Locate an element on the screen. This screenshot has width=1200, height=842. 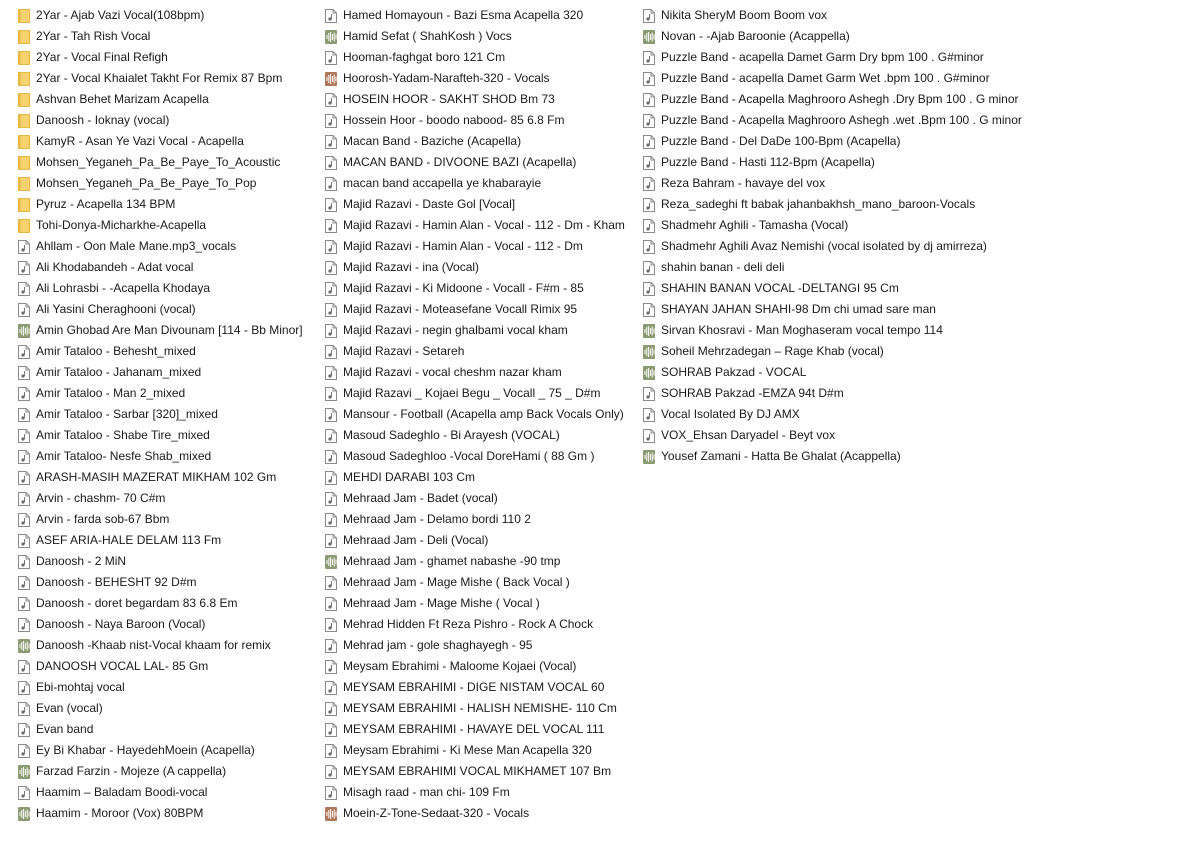
file-item: Amir Tataloo - Jahanam_mixed is located at coordinates (168, 372).